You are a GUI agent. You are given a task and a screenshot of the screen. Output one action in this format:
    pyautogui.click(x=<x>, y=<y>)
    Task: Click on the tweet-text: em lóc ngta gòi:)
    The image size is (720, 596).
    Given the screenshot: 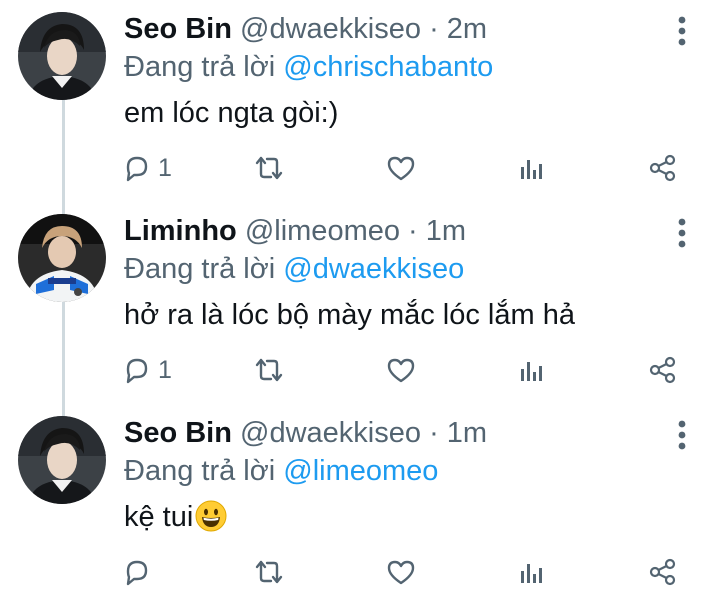 What is the action you would take?
    pyautogui.click(x=231, y=113)
    